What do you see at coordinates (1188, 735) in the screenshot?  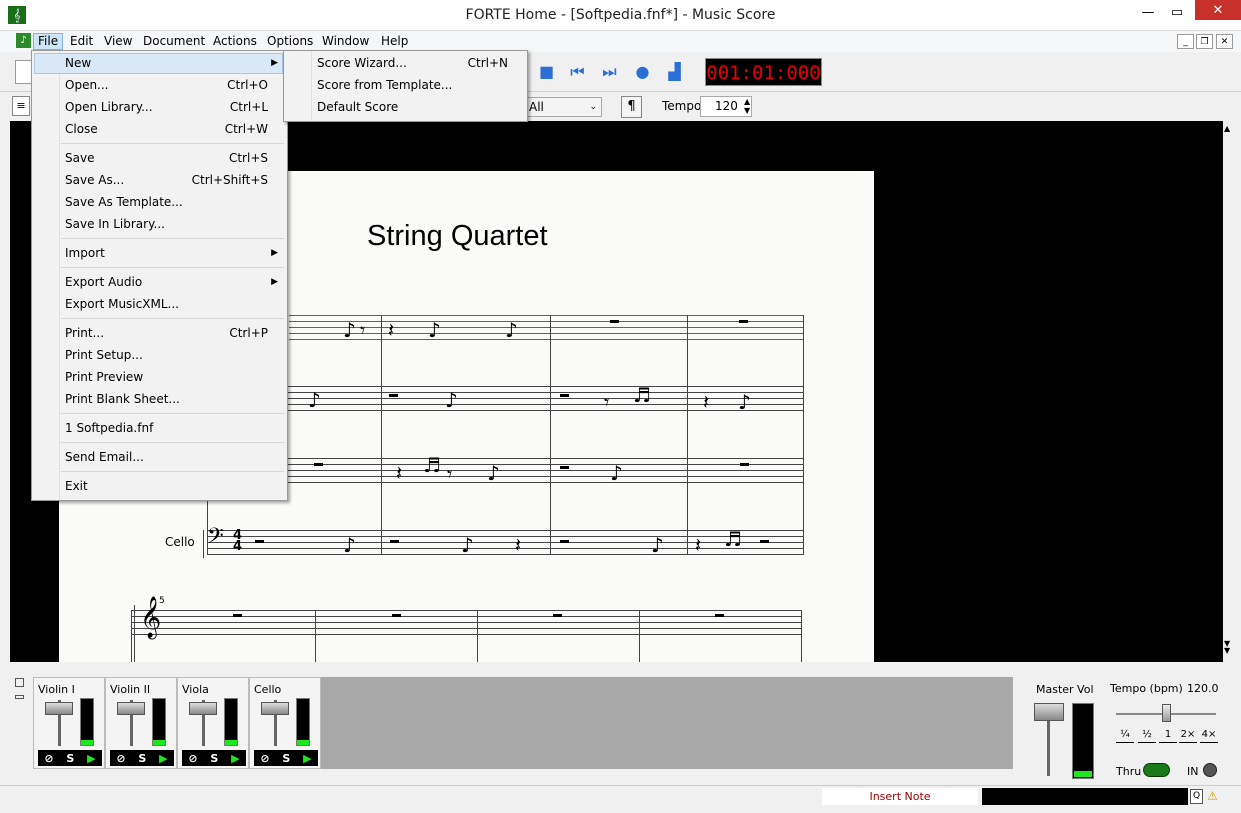 I see `speed-double-button: 2×` at bounding box center [1188, 735].